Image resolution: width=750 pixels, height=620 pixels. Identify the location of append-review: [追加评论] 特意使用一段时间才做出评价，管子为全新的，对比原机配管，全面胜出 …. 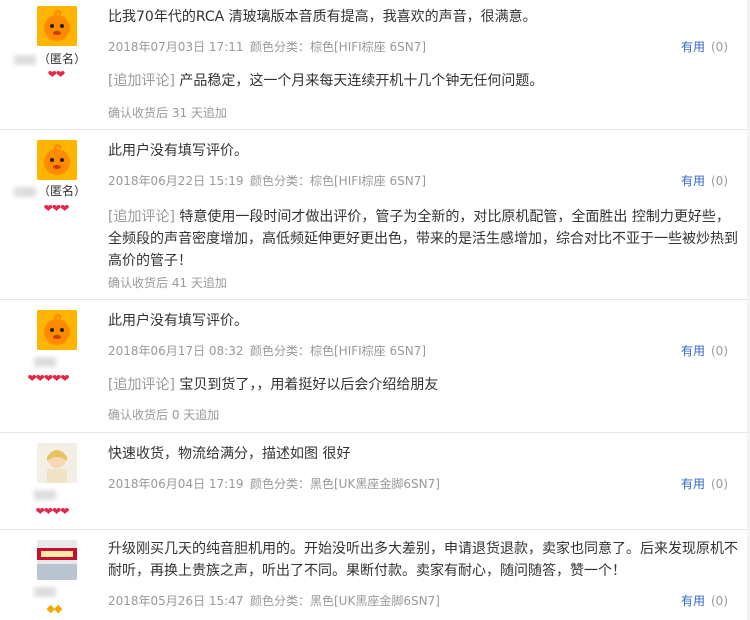
(424, 239).